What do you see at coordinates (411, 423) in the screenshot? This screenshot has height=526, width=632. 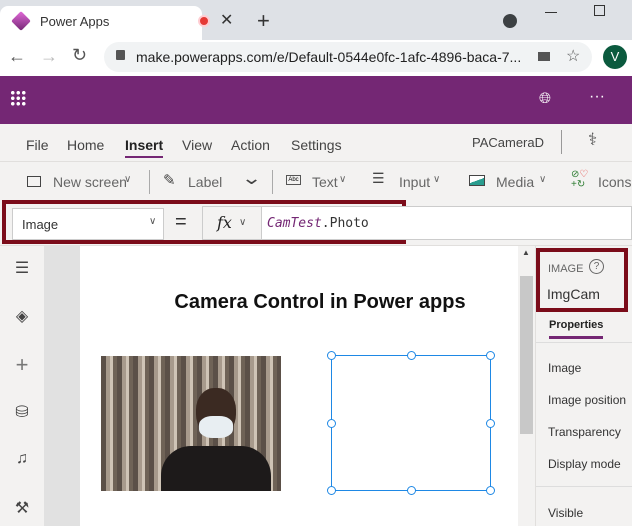 I see `image-control-imgcam` at bounding box center [411, 423].